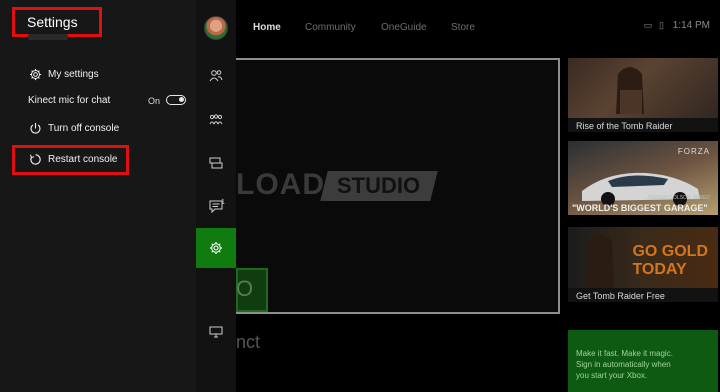 The width and height of the screenshot is (720, 392). I want to click on go-gold-line2: TODAY, so click(659, 269).